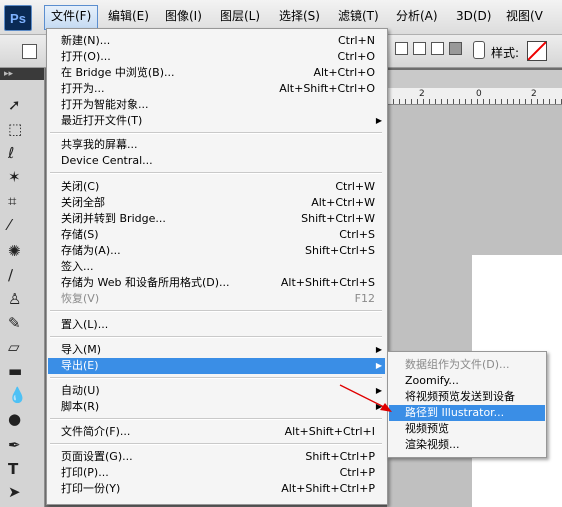  I want to click on menu-item-export: 导出(E) ▶, so click(216, 366).